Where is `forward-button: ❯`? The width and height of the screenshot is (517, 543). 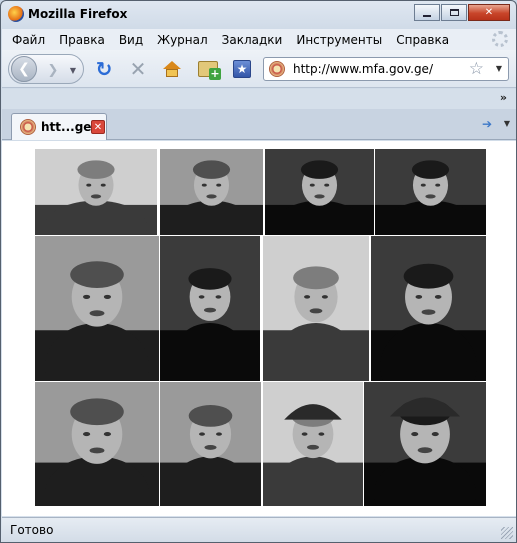 forward-button: ❯ is located at coordinates (53, 70).